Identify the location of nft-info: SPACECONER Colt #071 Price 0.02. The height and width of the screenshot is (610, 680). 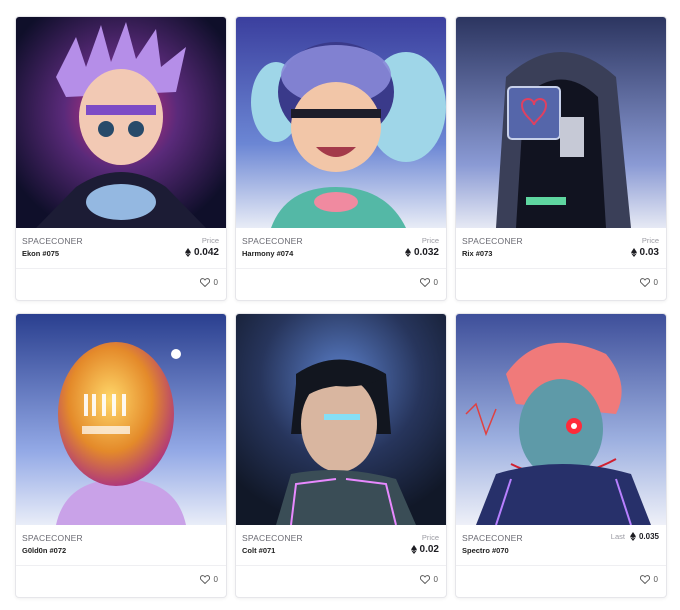
(341, 545).